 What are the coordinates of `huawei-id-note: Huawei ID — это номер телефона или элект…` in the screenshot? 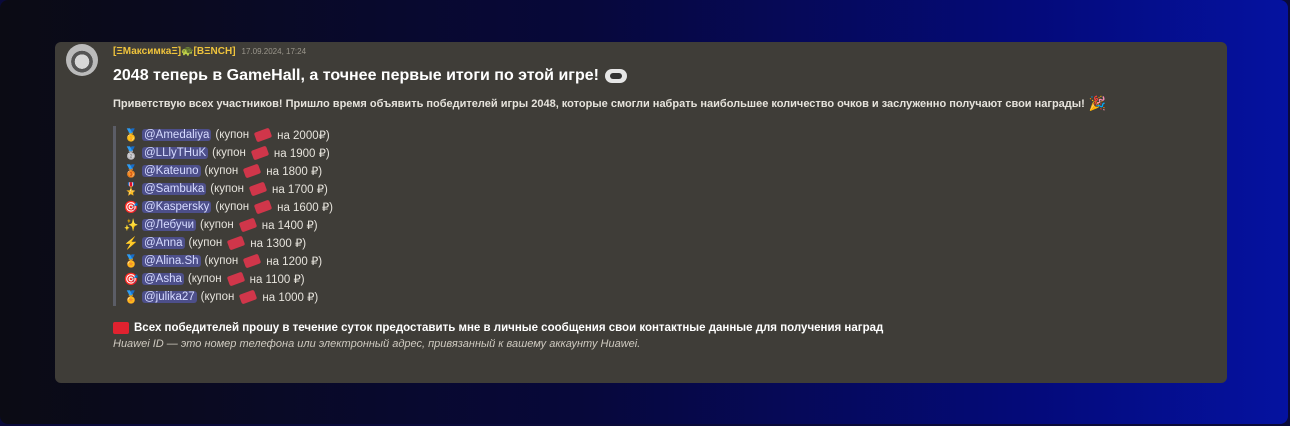 It's located at (377, 344).